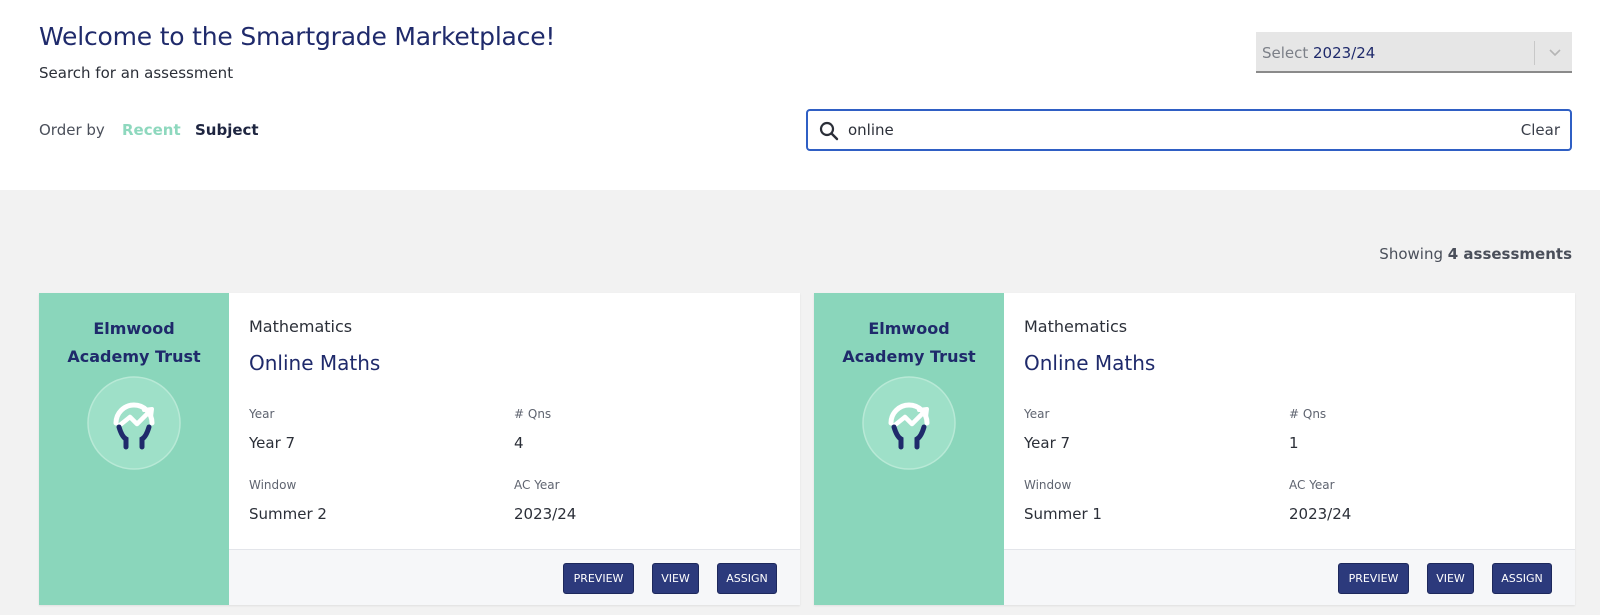 This screenshot has width=1600, height=615. Describe the element at coordinates (1344, 53) in the screenshot. I see `select-value: 2023/24` at that location.